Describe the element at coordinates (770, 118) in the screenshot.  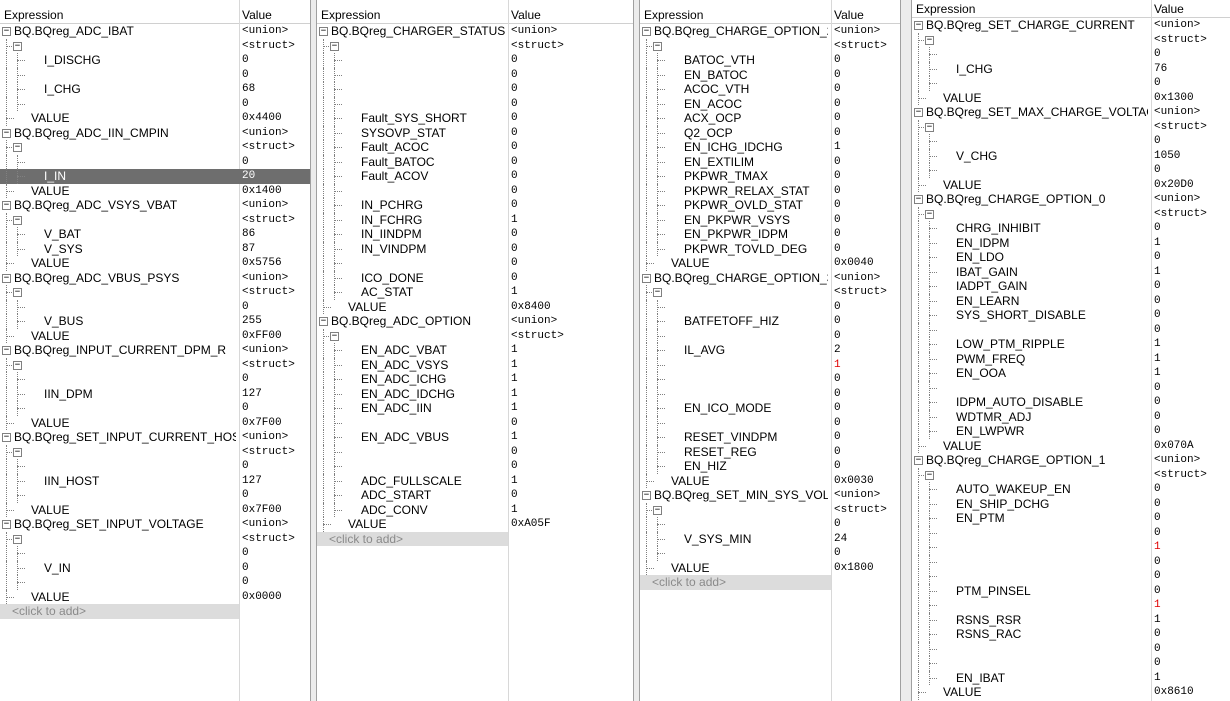
I see `watch-field-row: ACX_OCP 0` at that location.